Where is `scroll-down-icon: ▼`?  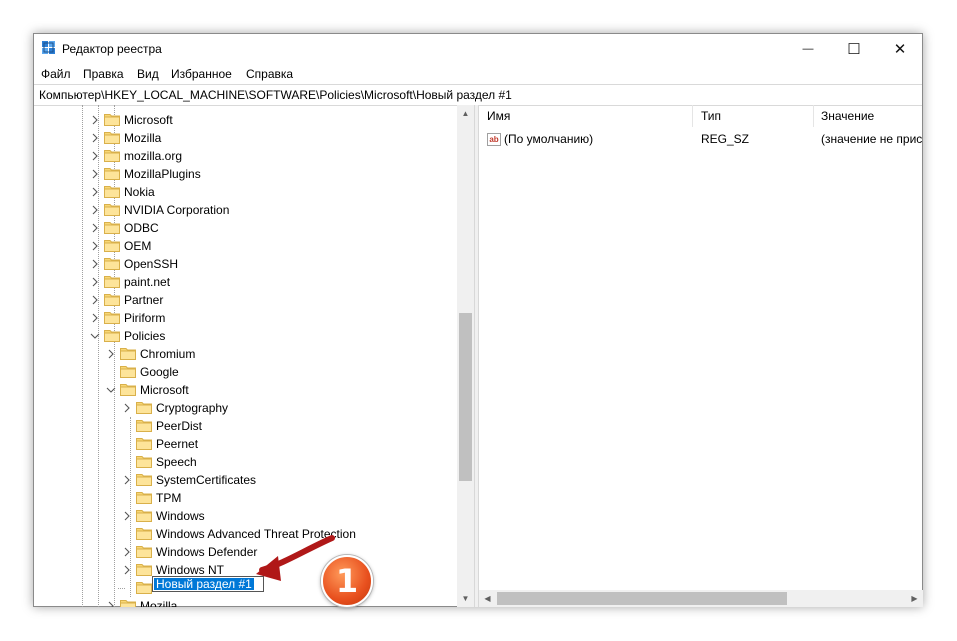
scroll-down-icon: ▼ is located at coordinates (465, 598).